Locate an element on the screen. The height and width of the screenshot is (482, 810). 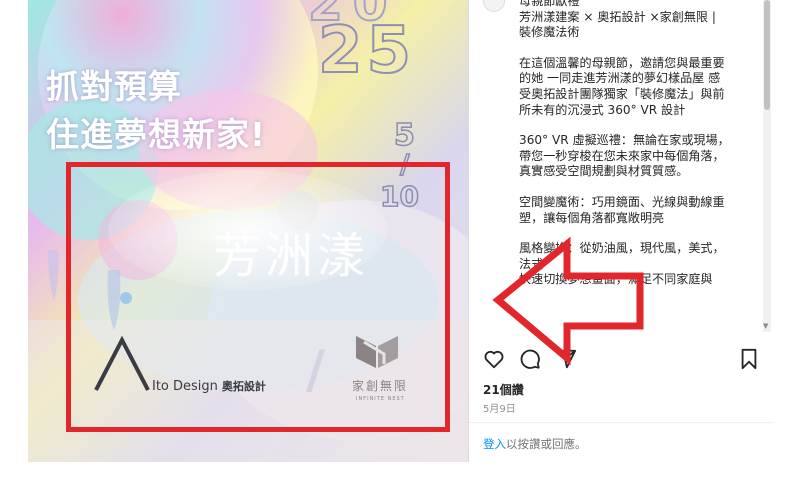
scrollbar-thumb is located at coordinates (767, 55).